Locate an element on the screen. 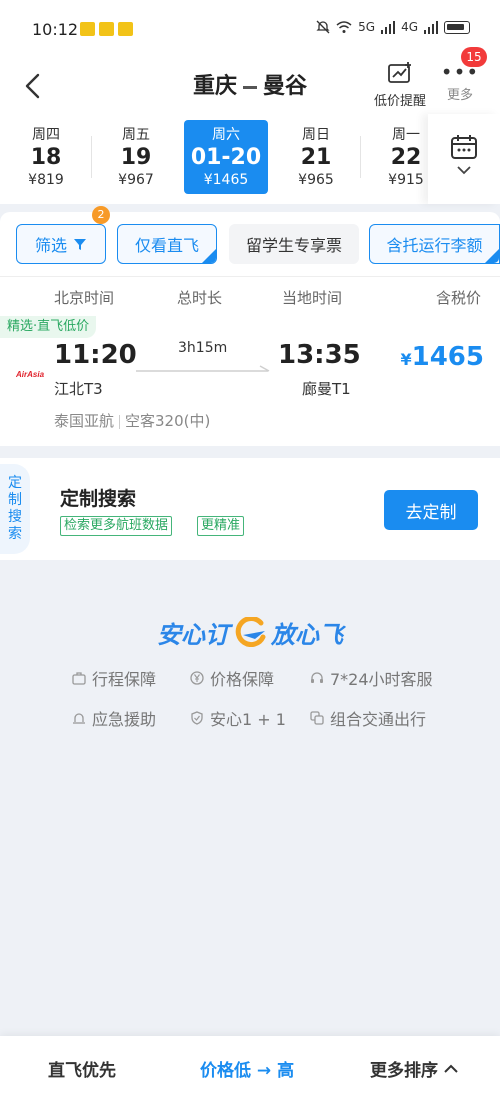  sort-price-low-high: 价格低 → 高 is located at coordinates (247, 1068).